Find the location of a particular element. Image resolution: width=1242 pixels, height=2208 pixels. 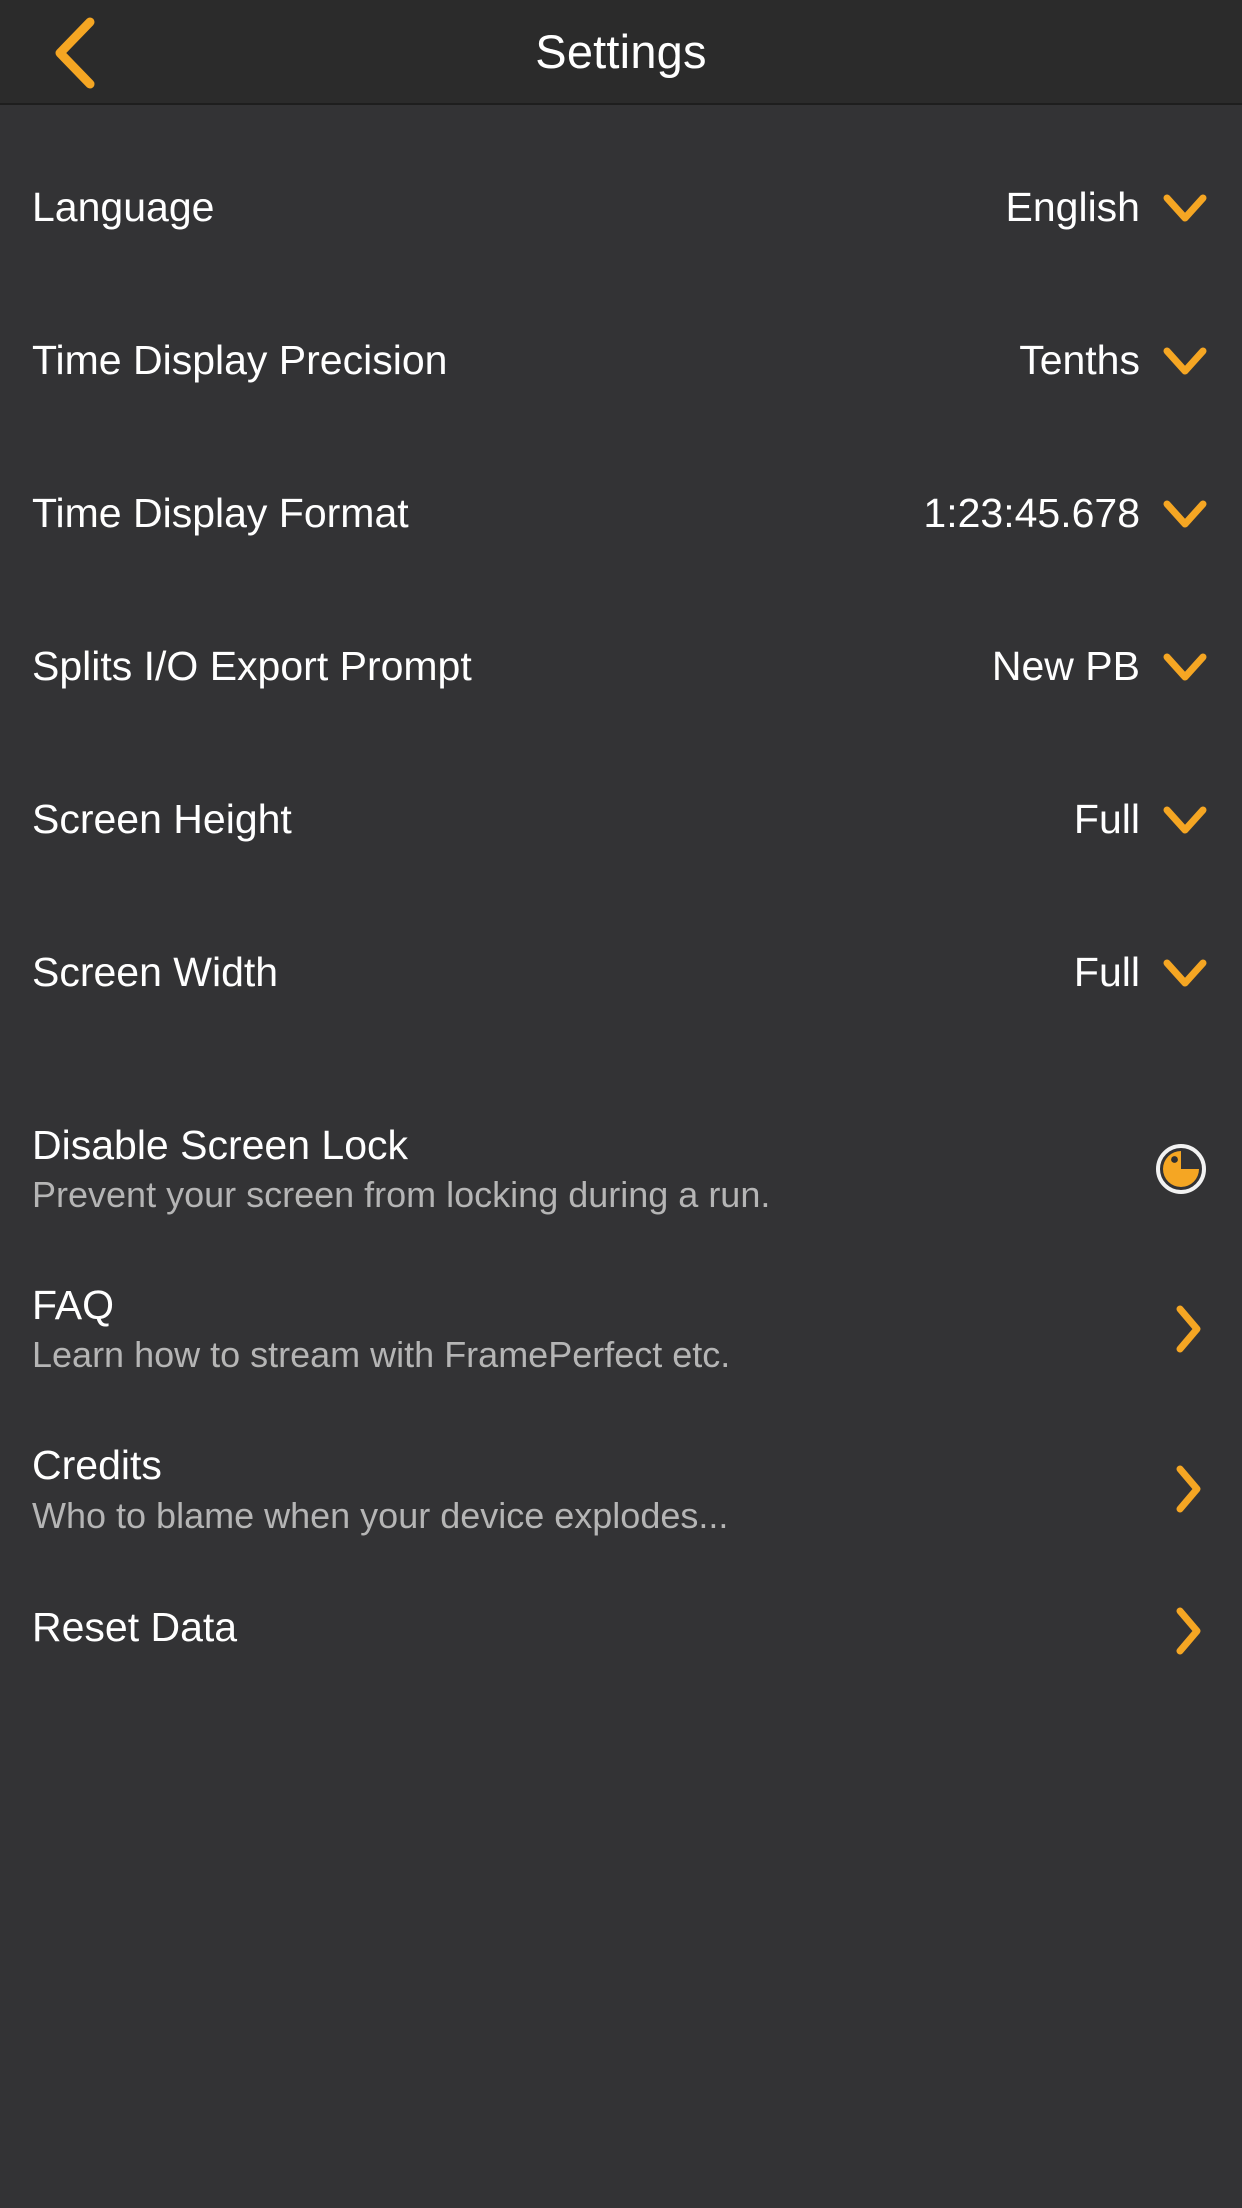

setting-value: English is located at coordinates (1072, 207).